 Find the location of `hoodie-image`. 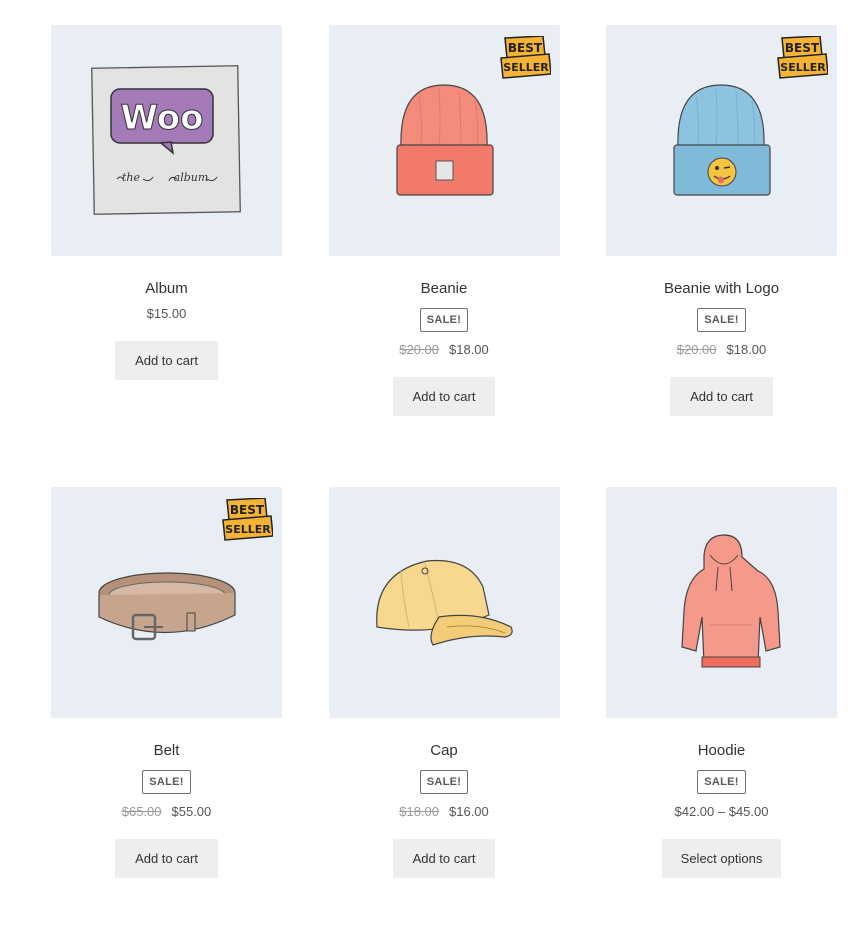

hoodie-image is located at coordinates (731, 601).